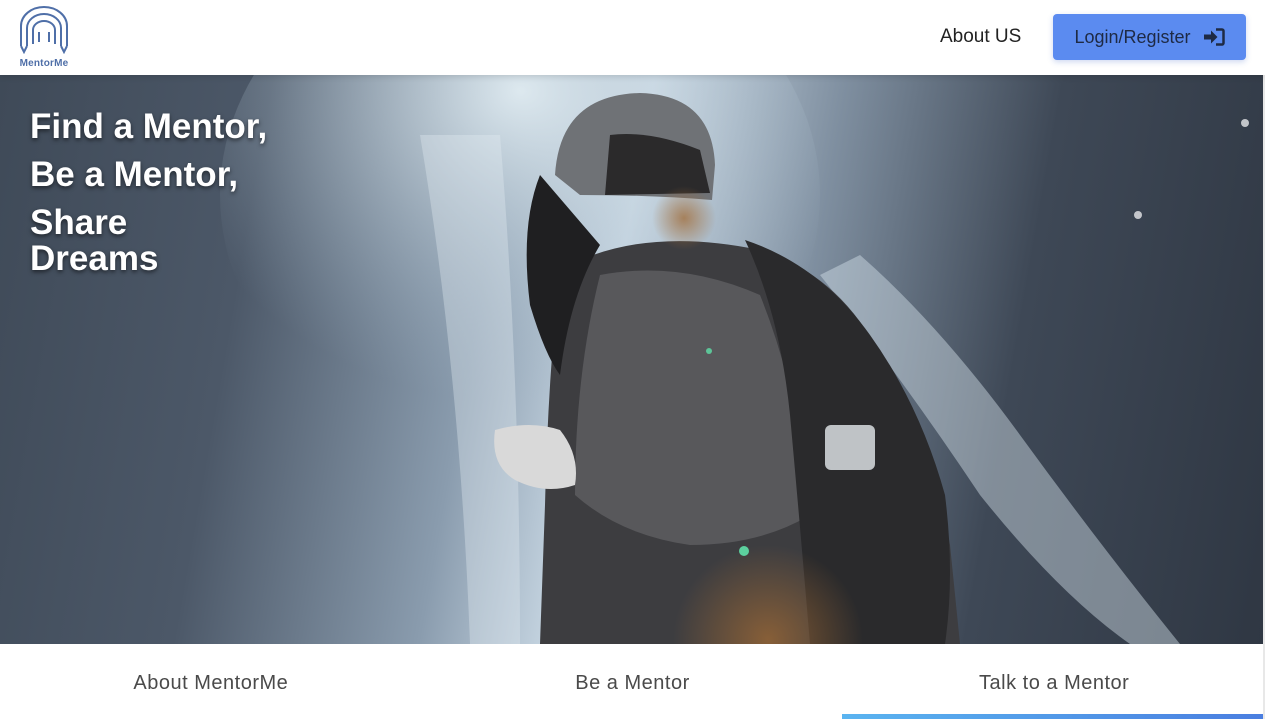 The image size is (1265, 719). Describe the element at coordinates (1053, 716) in the screenshot. I see `active-tab-indicator` at that location.